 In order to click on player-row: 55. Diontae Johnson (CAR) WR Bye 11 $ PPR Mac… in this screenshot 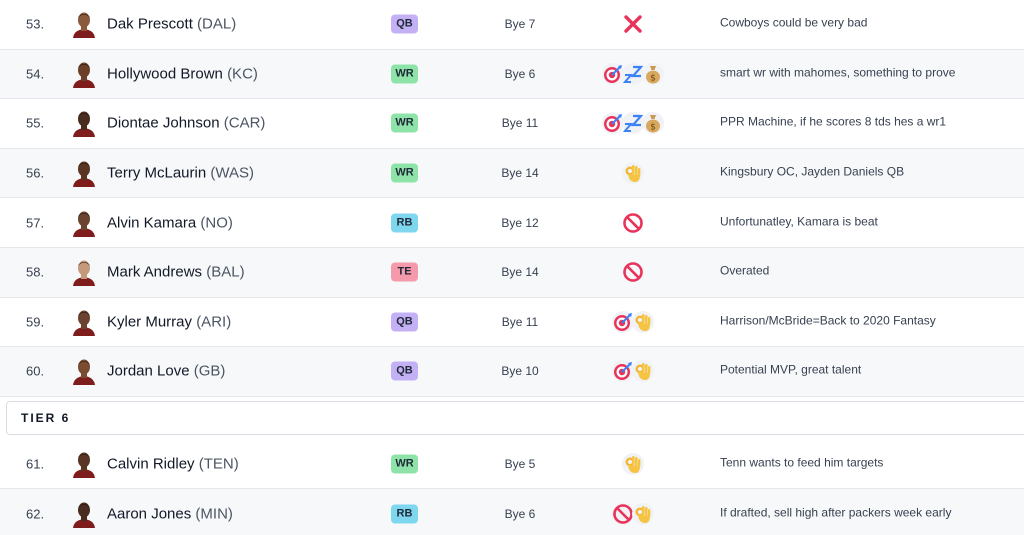, I will do `click(512, 124)`.